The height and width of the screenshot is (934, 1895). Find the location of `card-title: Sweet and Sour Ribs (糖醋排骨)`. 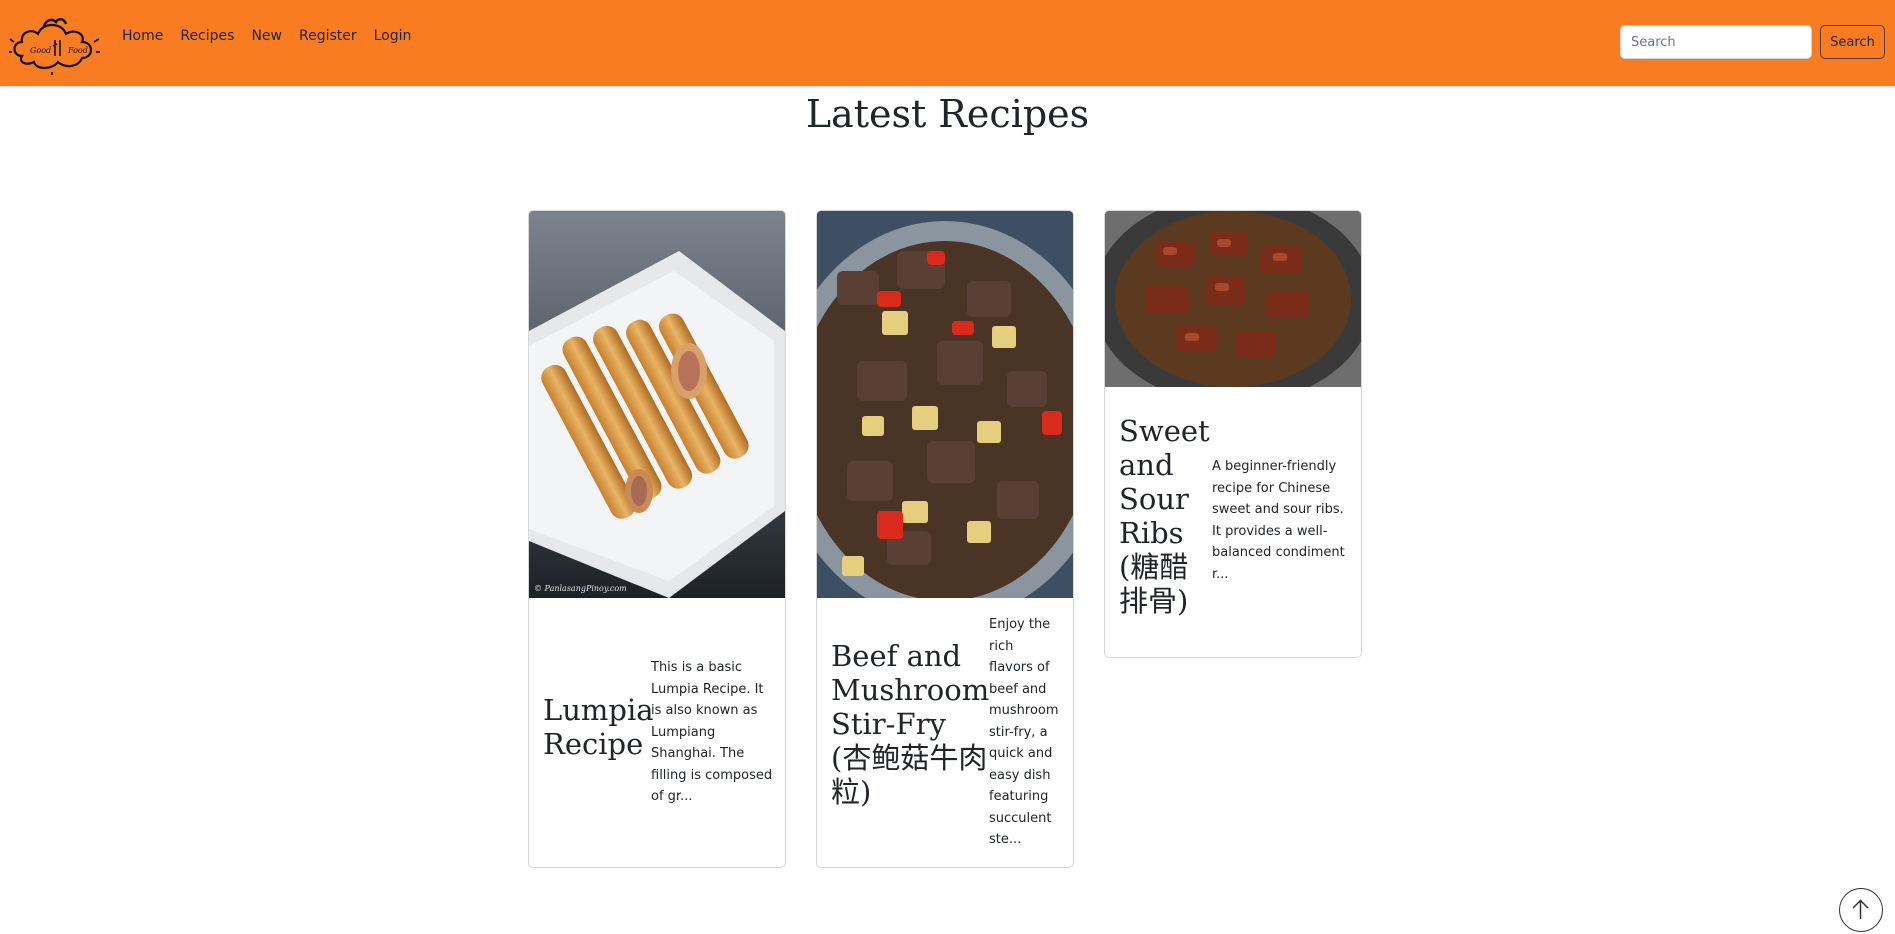

card-title: Sweet and Sour Ribs (糖醋排骨) is located at coordinates (1164, 516).